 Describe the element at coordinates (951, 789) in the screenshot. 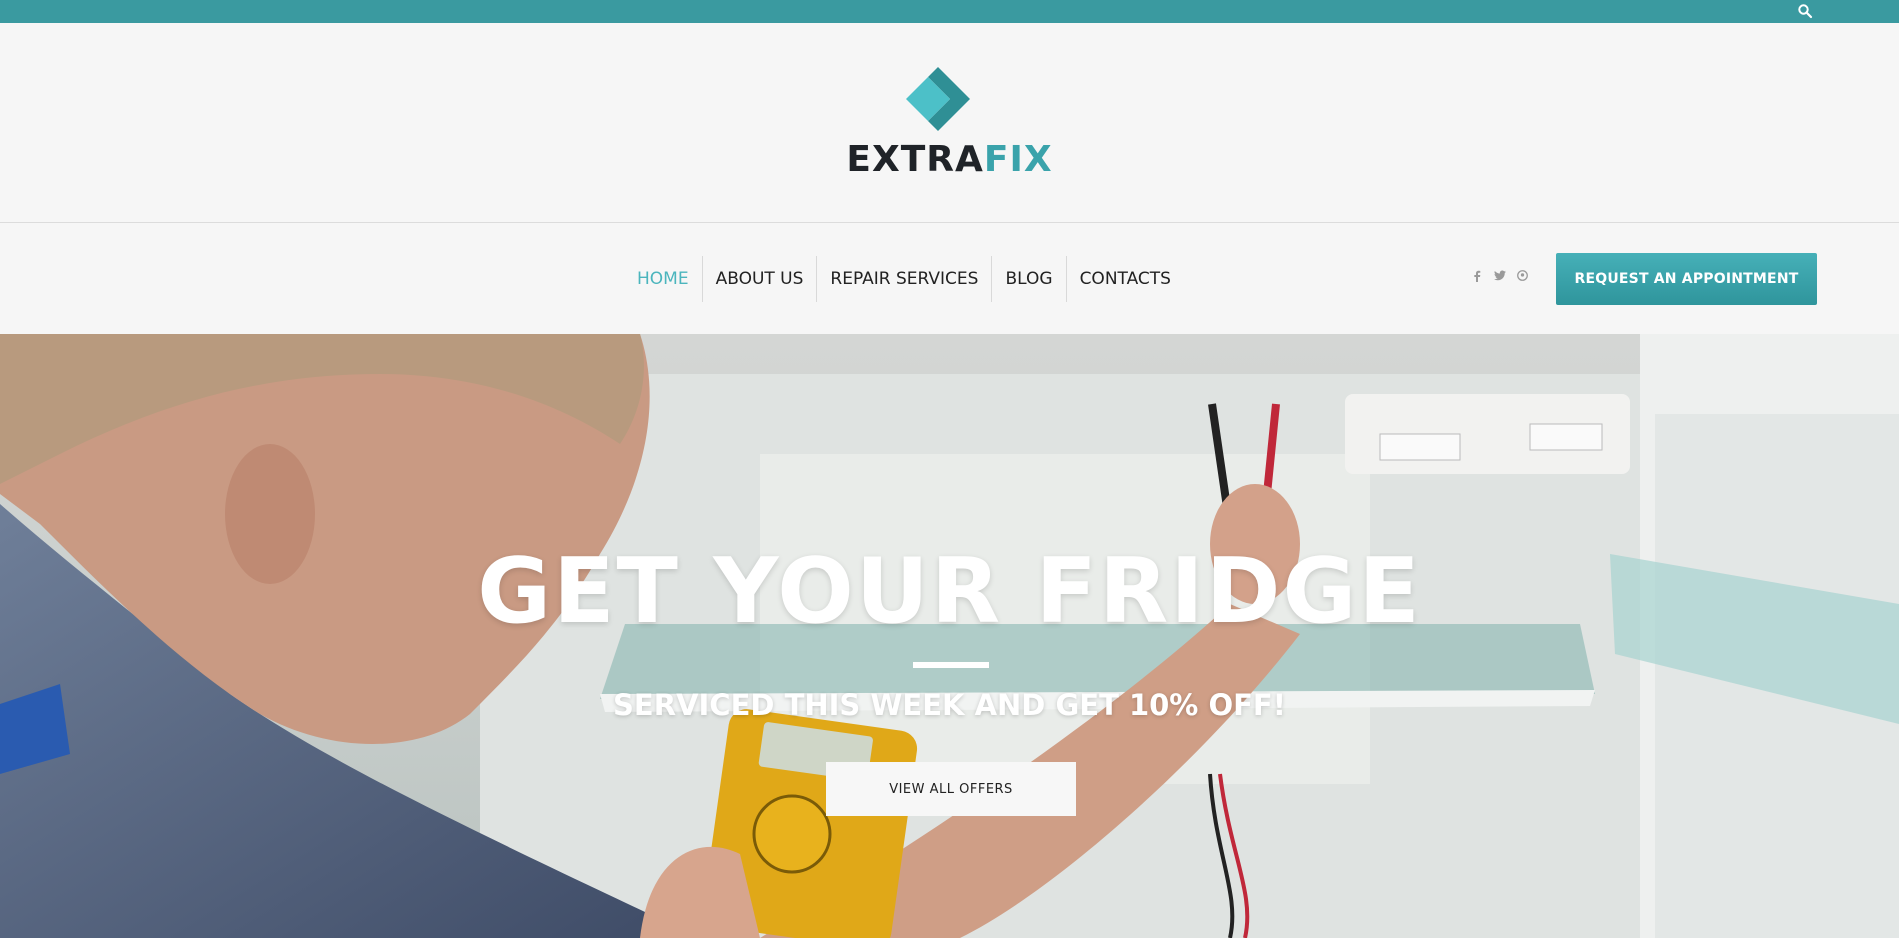

I see `view-all-offers-button: VIEW ALL OFFERS` at that location.